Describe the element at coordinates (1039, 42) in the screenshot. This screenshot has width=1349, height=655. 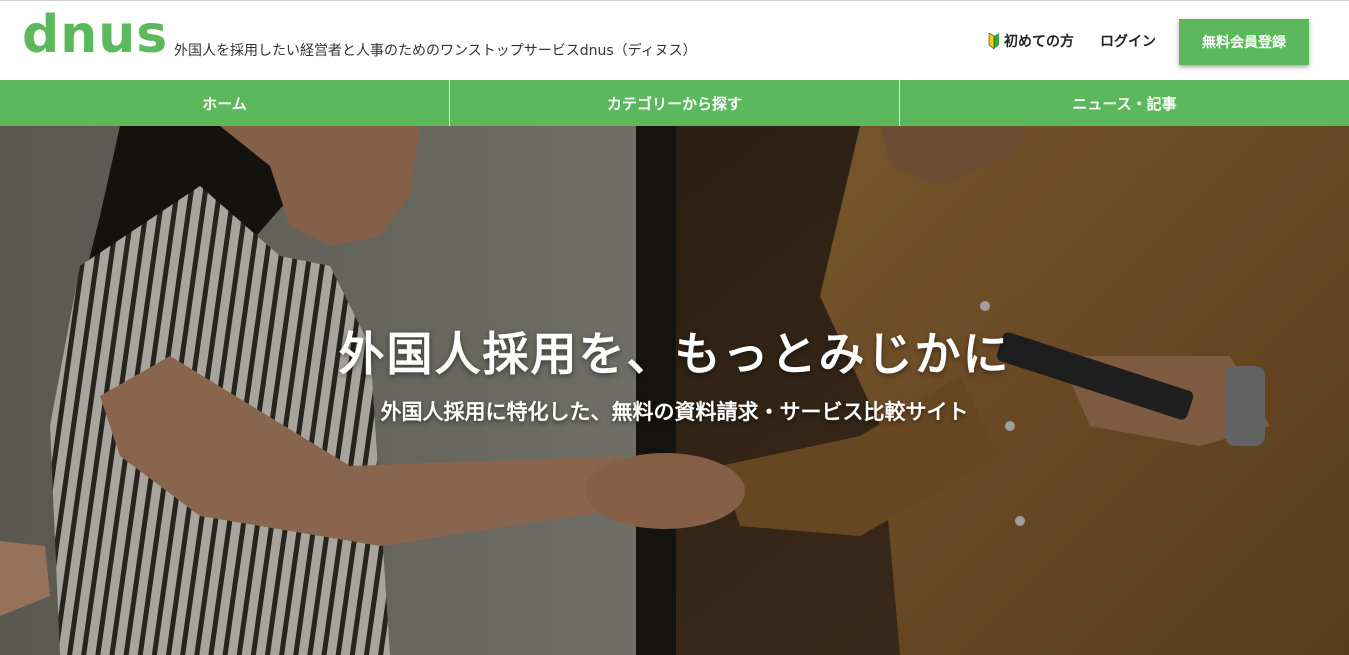
I see `beginner-label: 初めての方` at that location.